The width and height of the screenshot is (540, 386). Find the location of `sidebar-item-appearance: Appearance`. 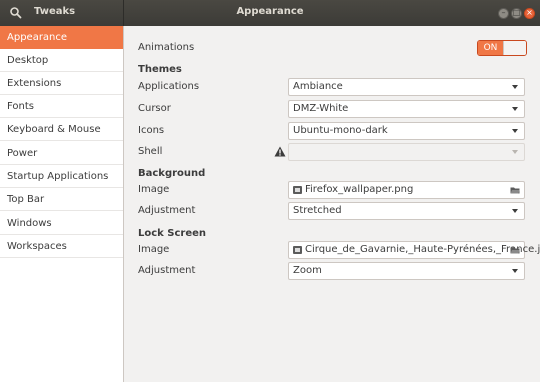

sidebar-item-appearance: Appearance is located at coordinates (61, 37).